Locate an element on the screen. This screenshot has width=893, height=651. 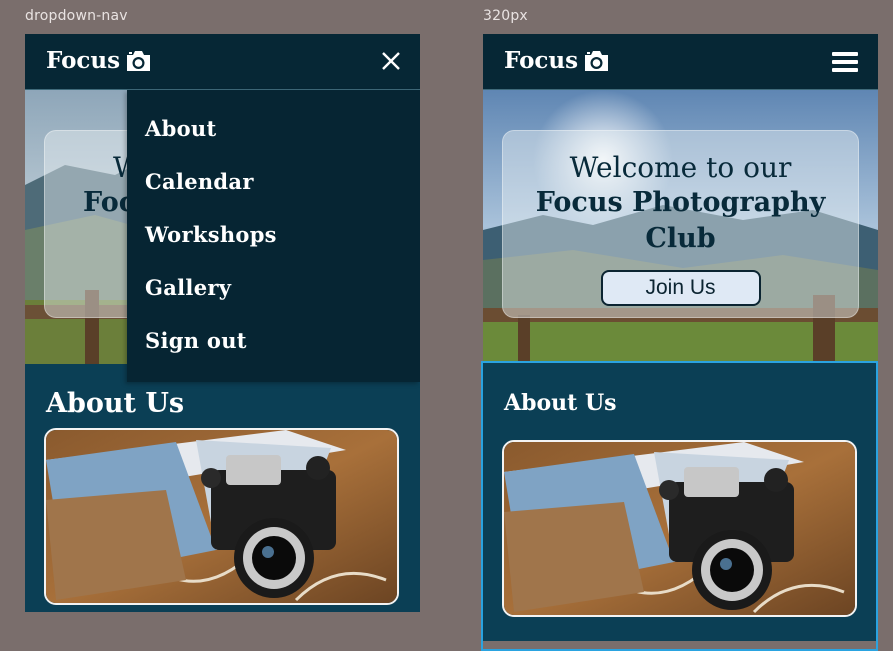
menu-item-workshops: Workshops is located at coordinates (211, 234).